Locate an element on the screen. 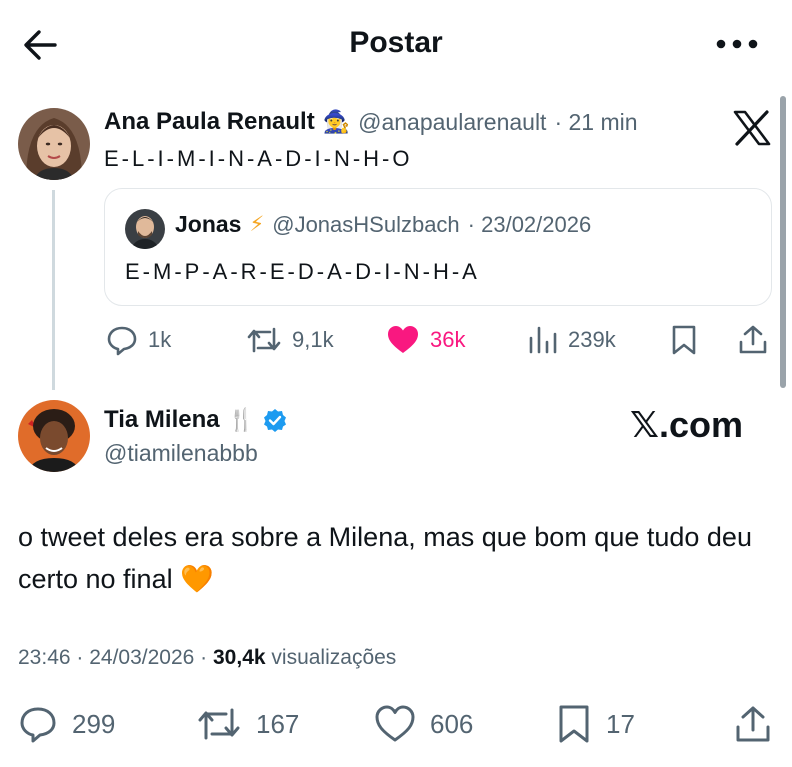 This screenshot has width=792, height=767. scrollbar is located at coordinates (783, 242).